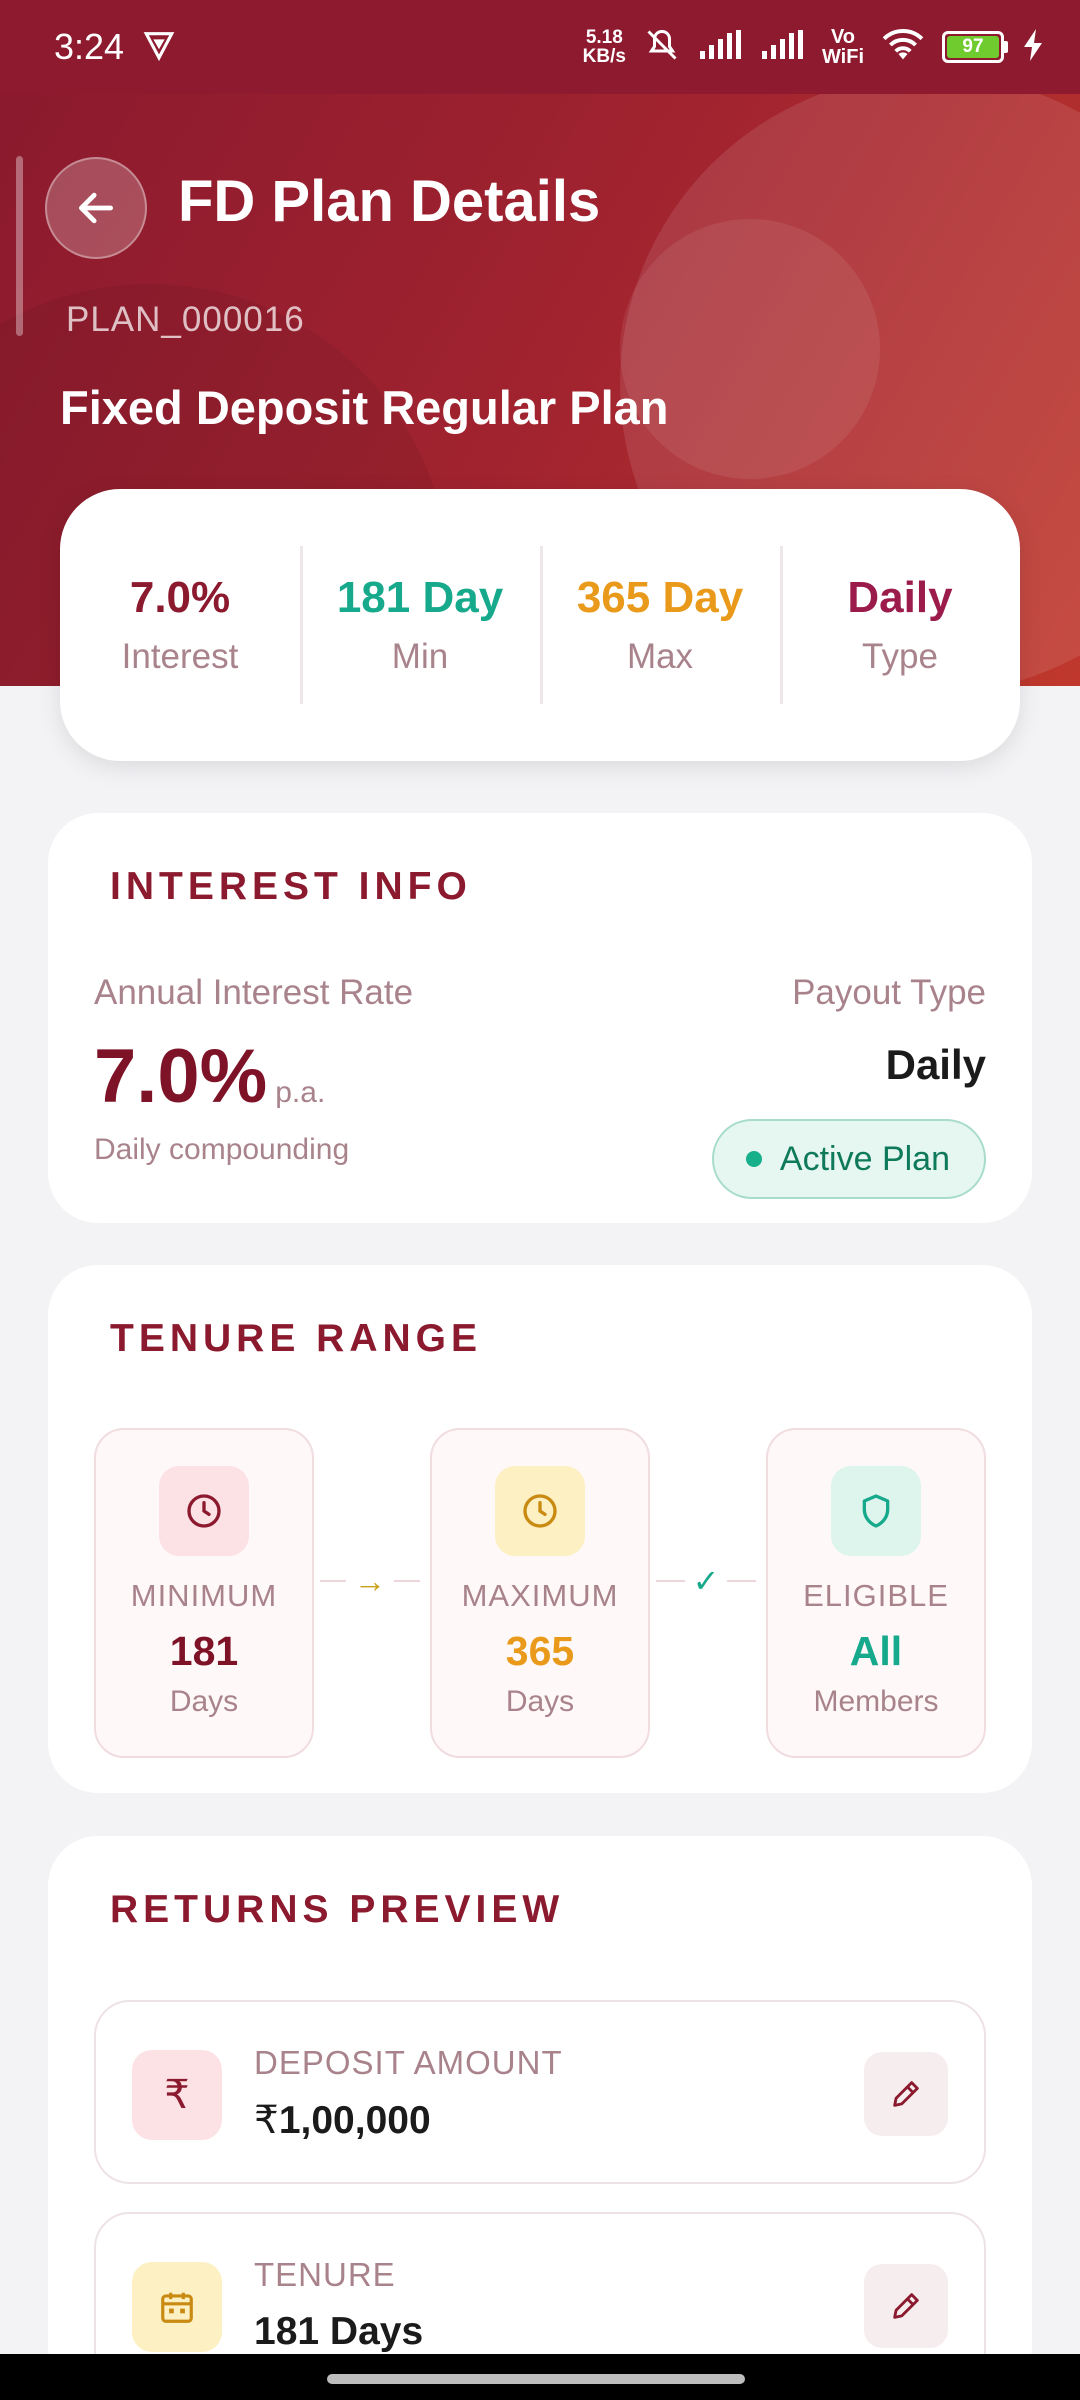 The width and height of the screenshot is (1080, 2400). Describe the element at coordinates (660, 625) in the screenshot. I see `summary-max: 365 Day Max` at that location.